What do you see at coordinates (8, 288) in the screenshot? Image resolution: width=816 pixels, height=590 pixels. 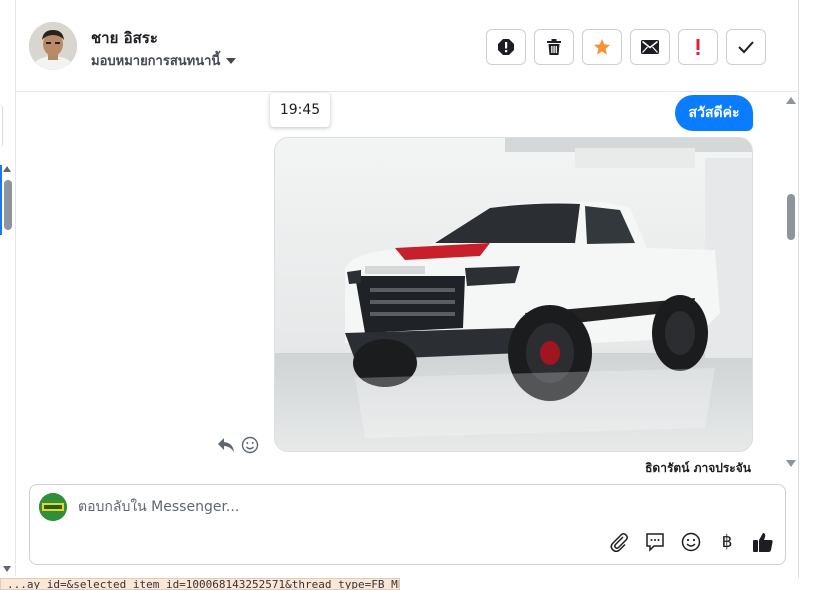 I see `outer-list-panel` at bounding box center [8, 288].